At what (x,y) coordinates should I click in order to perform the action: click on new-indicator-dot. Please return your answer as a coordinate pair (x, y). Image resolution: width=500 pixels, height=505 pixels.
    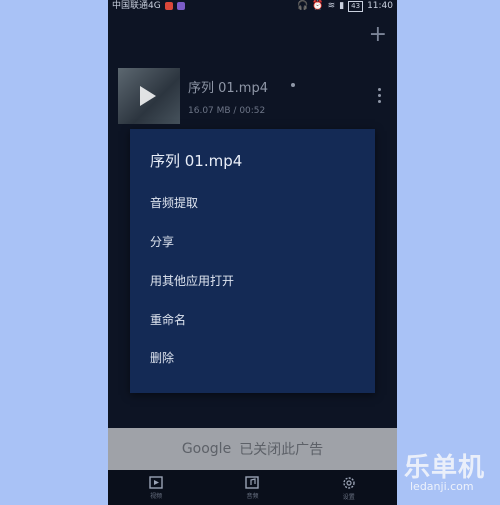
    Looking at the image, I should click on (293, 85).